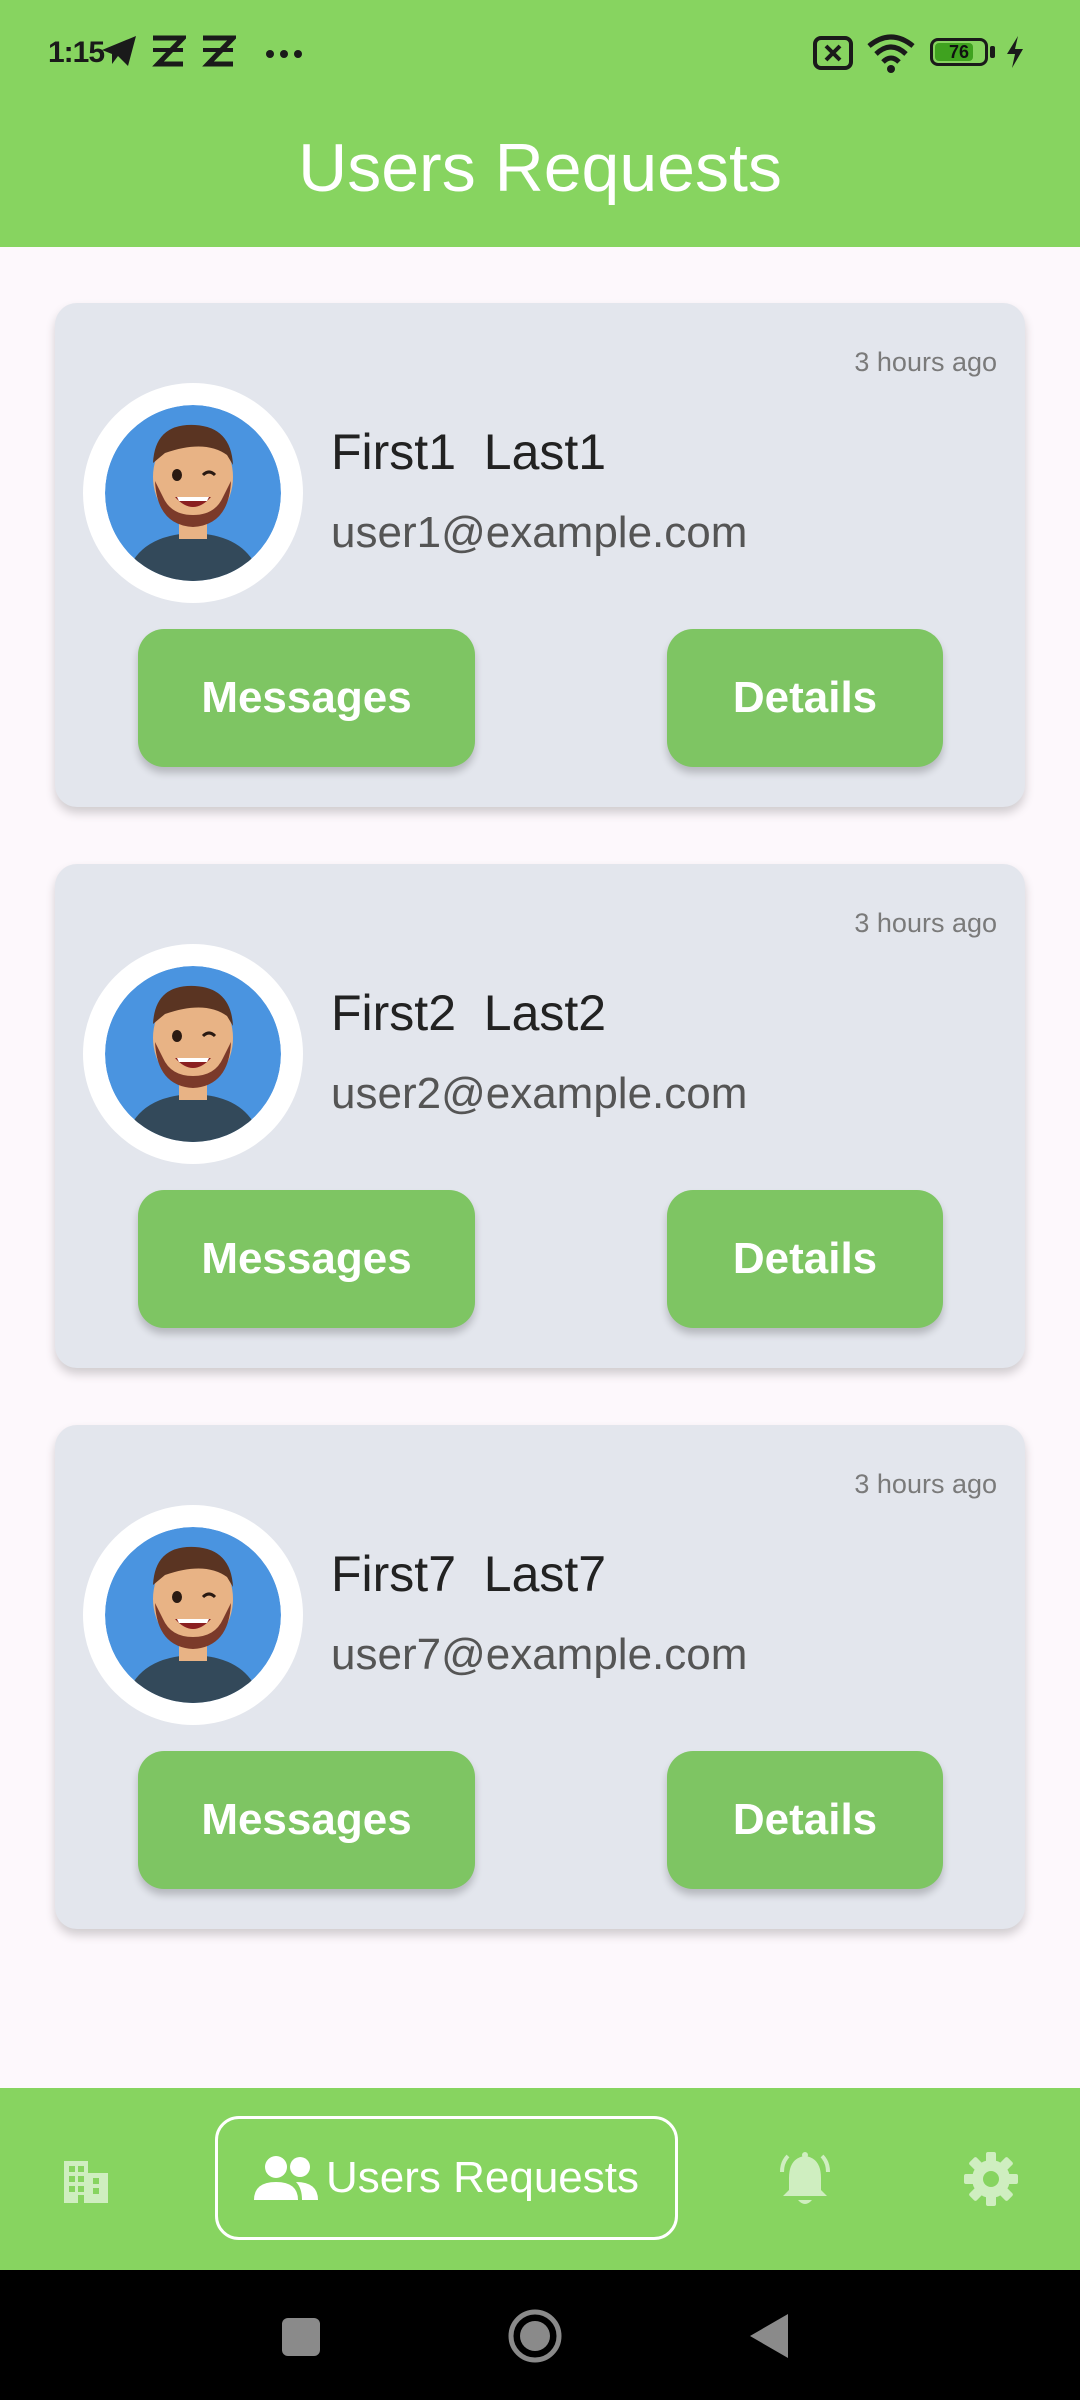  I want to click on bottom-nav: Users Requests, so click(540, 2179).